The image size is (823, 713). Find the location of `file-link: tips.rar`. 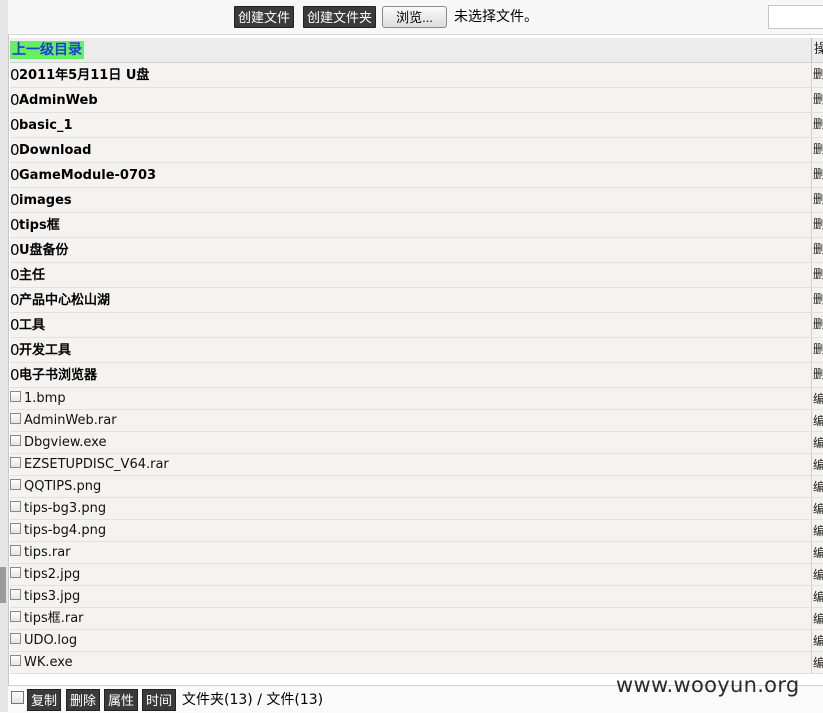

file-link: tips.rar is located at coordinates (47, 553).